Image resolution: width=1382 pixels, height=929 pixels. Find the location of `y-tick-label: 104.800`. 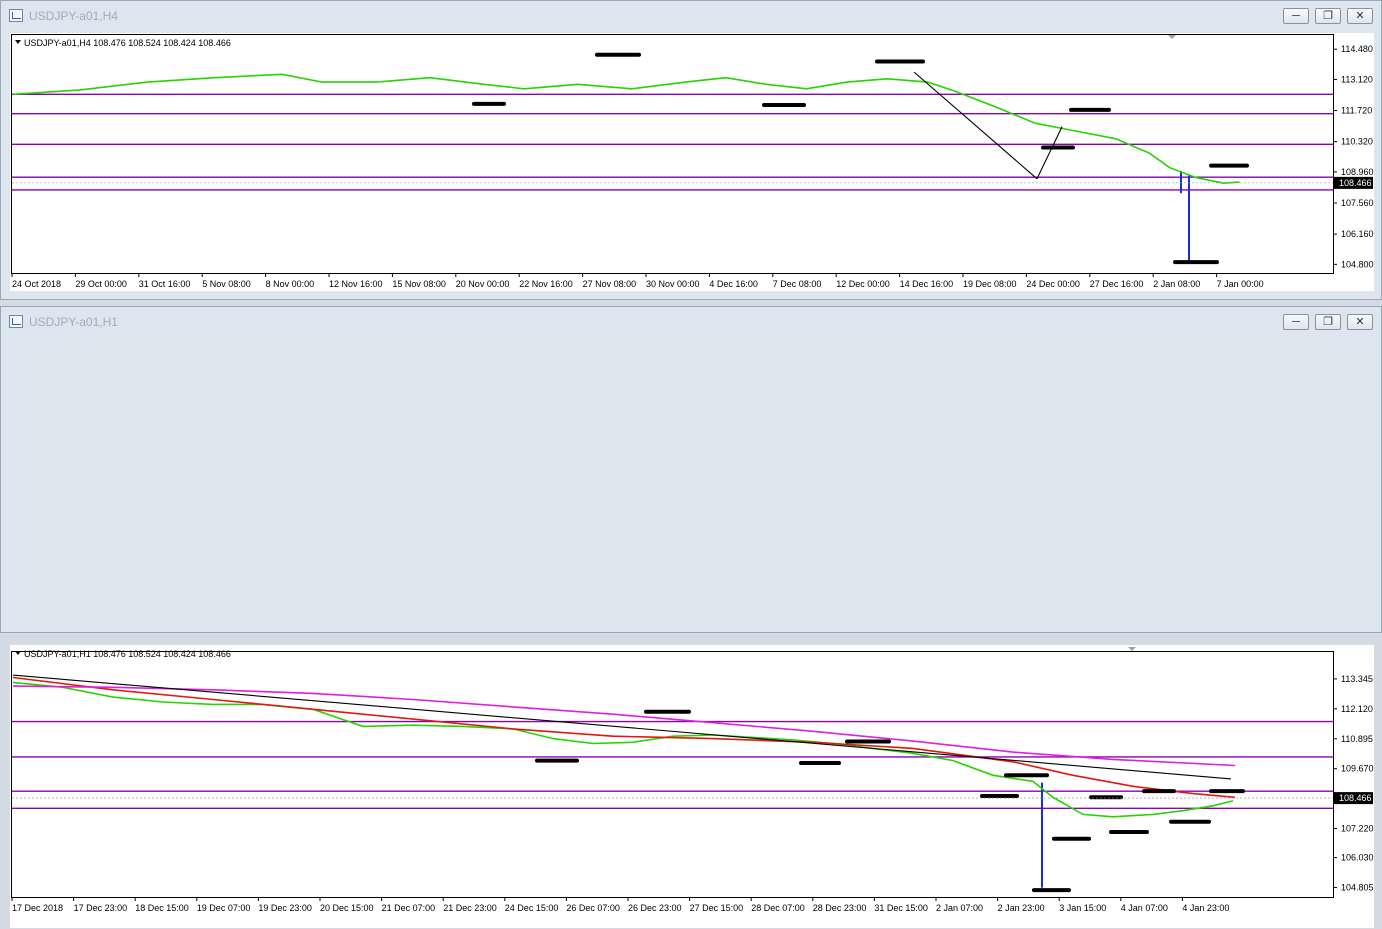

y-tick-label: 104.800 is located at coordinates (1357, 264).